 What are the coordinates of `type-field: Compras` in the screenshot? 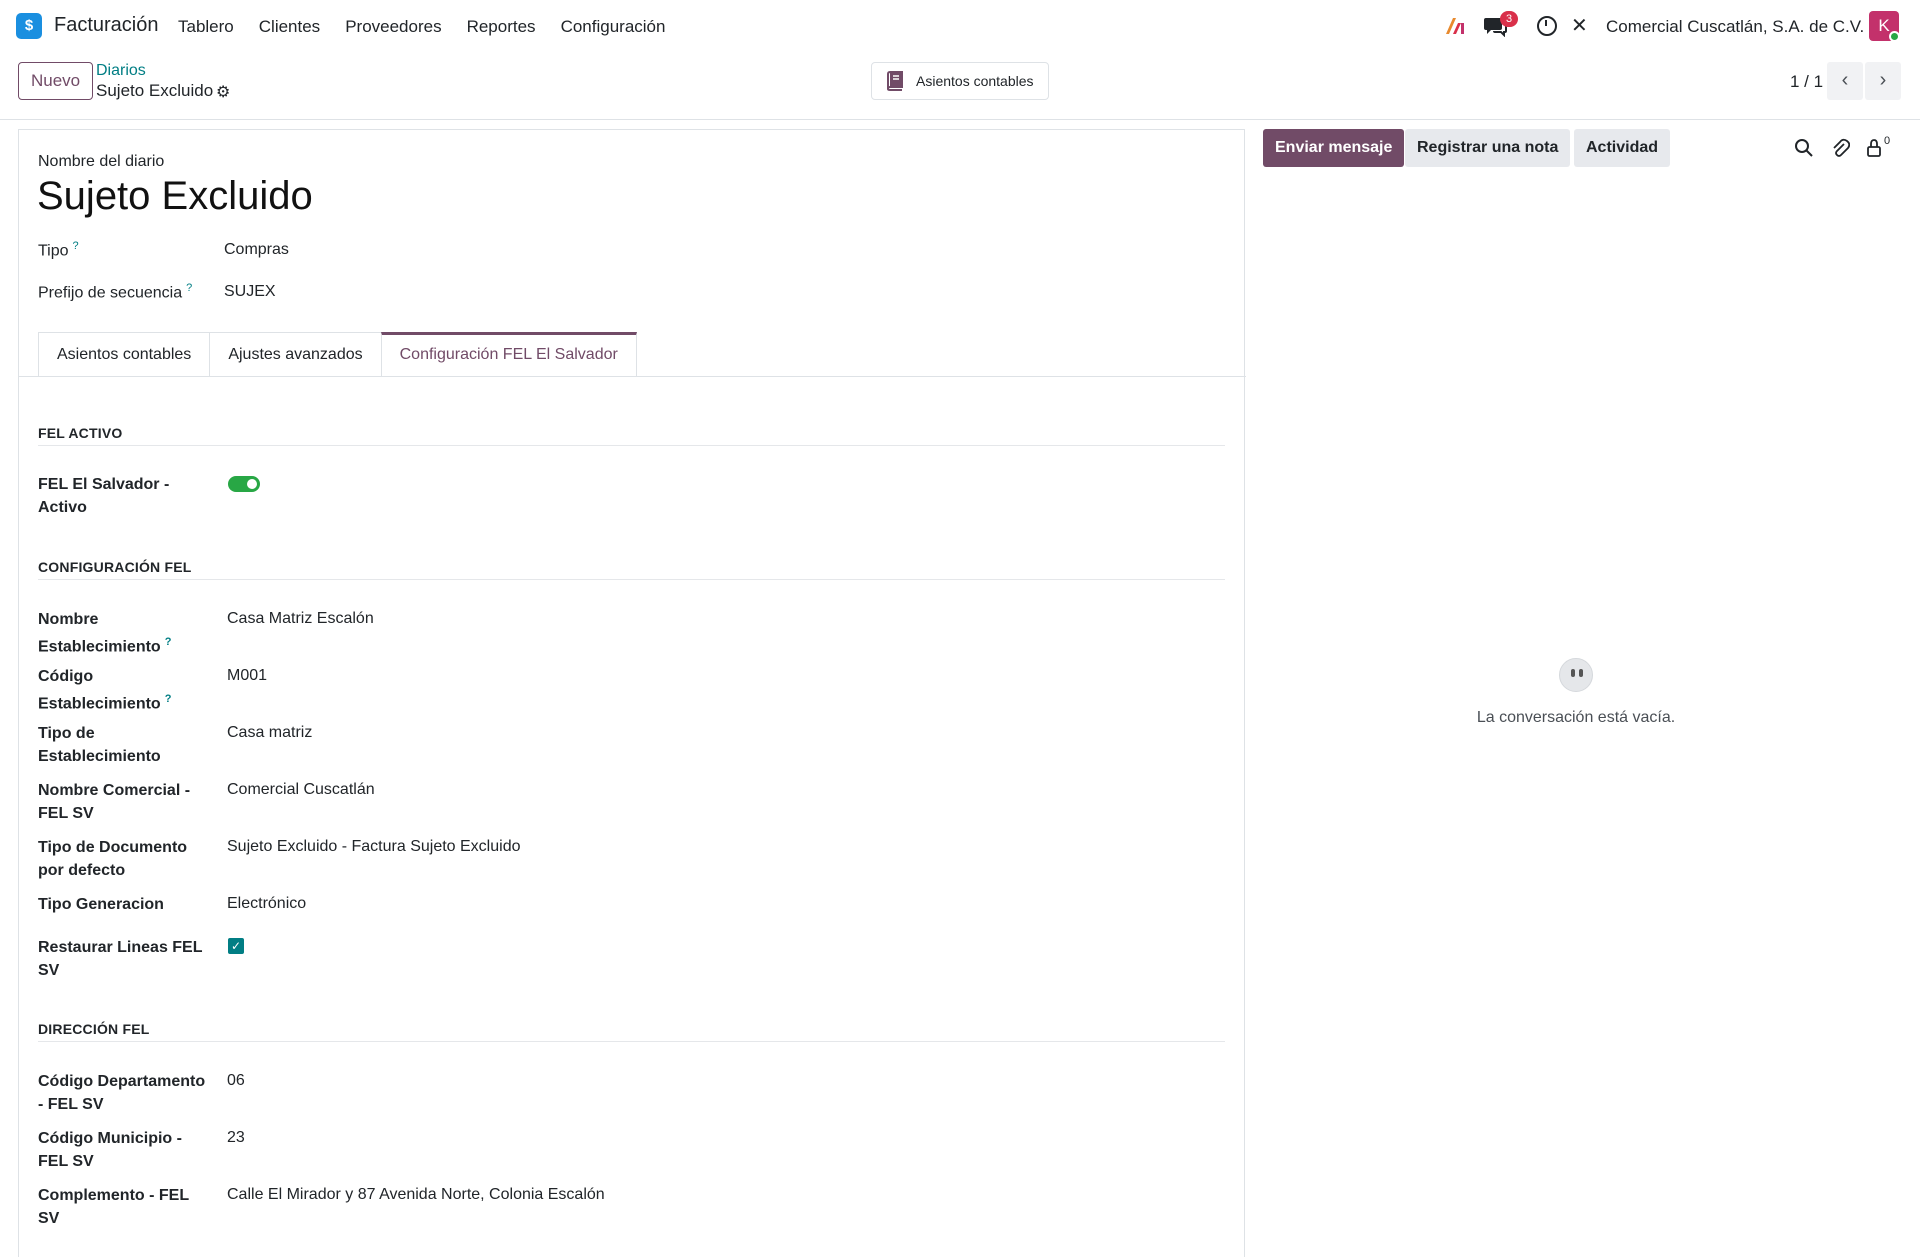 It's located at (256, 250).